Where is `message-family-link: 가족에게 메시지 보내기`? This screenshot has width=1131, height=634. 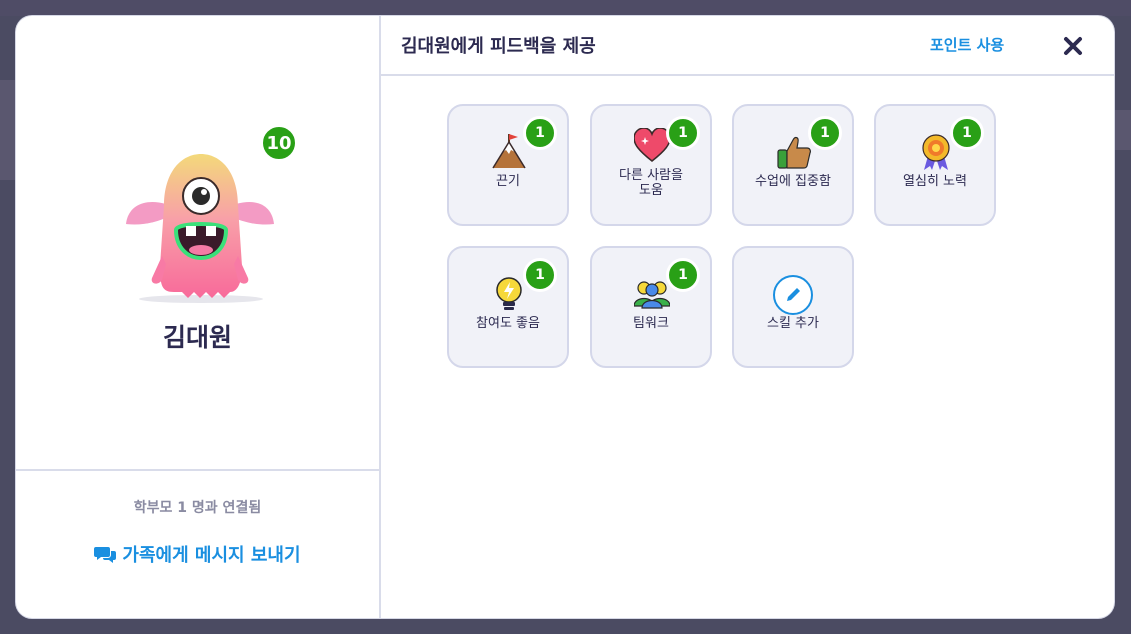
message-family-link: 가족에게 메시지 보내기 is located at coordinates (197, 554).